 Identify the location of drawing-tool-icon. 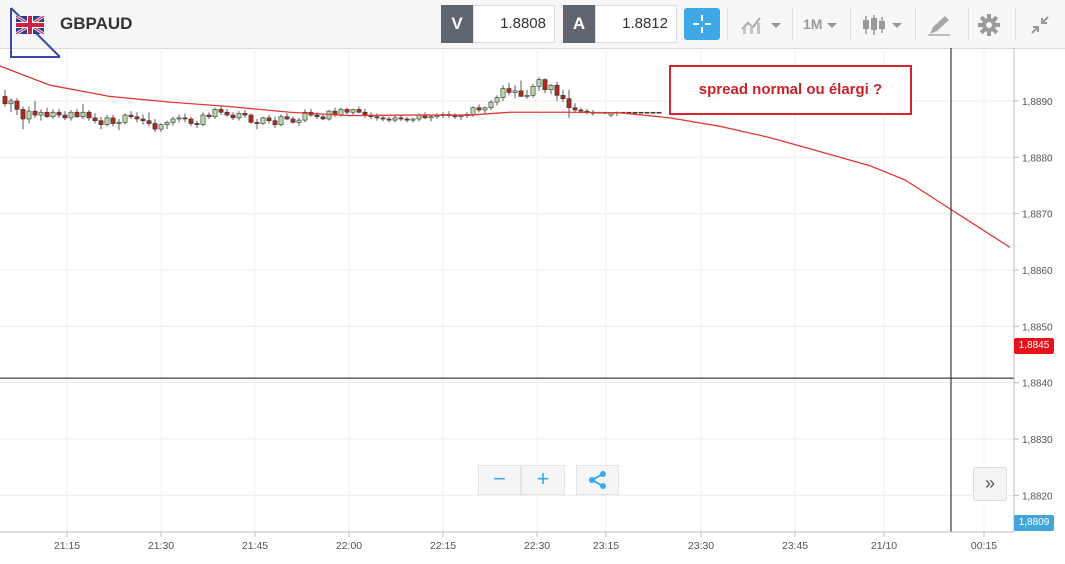
(939, 26).